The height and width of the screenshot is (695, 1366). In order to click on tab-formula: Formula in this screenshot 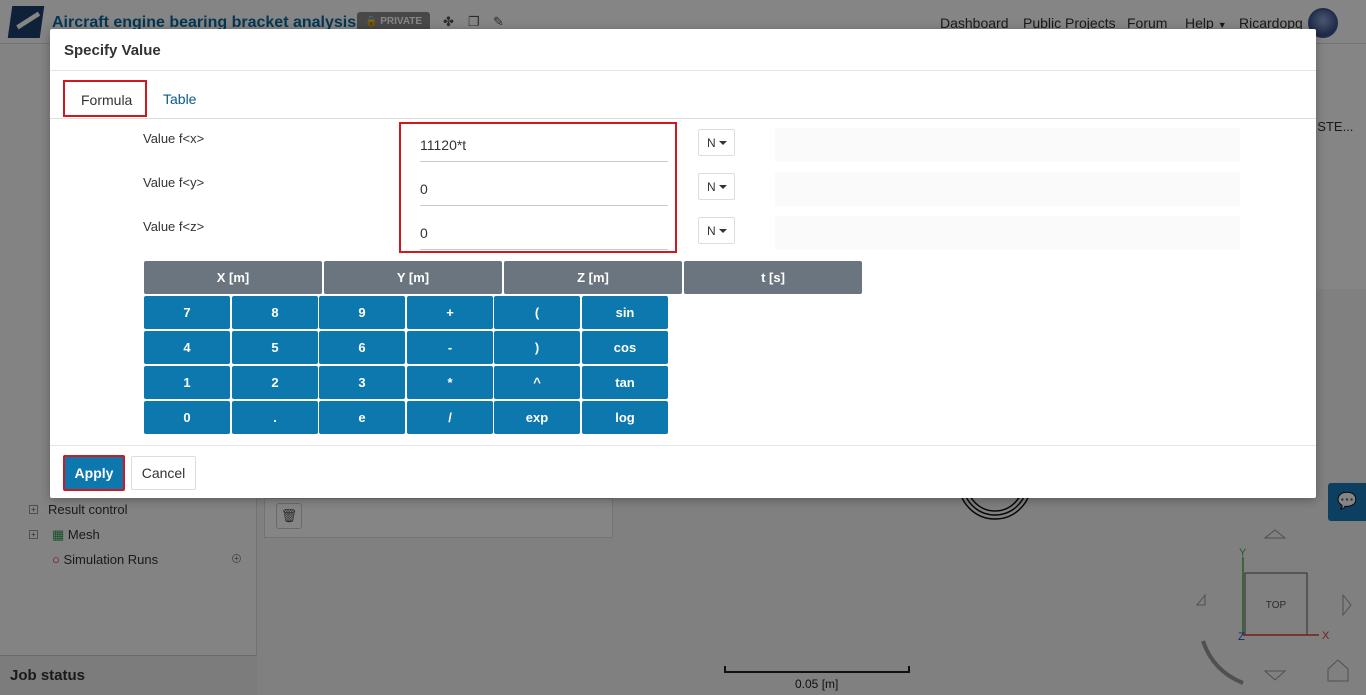, I will do `click(105, 98)`.